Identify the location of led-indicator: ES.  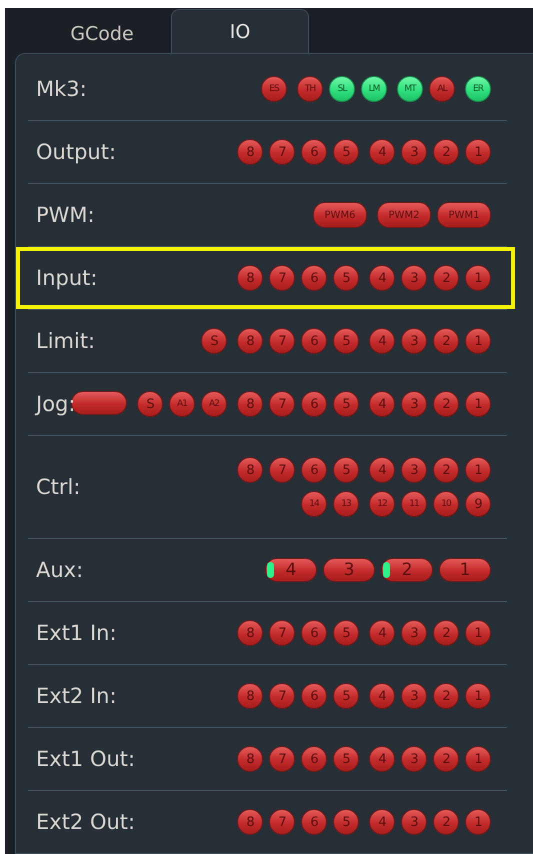
(274, 89).